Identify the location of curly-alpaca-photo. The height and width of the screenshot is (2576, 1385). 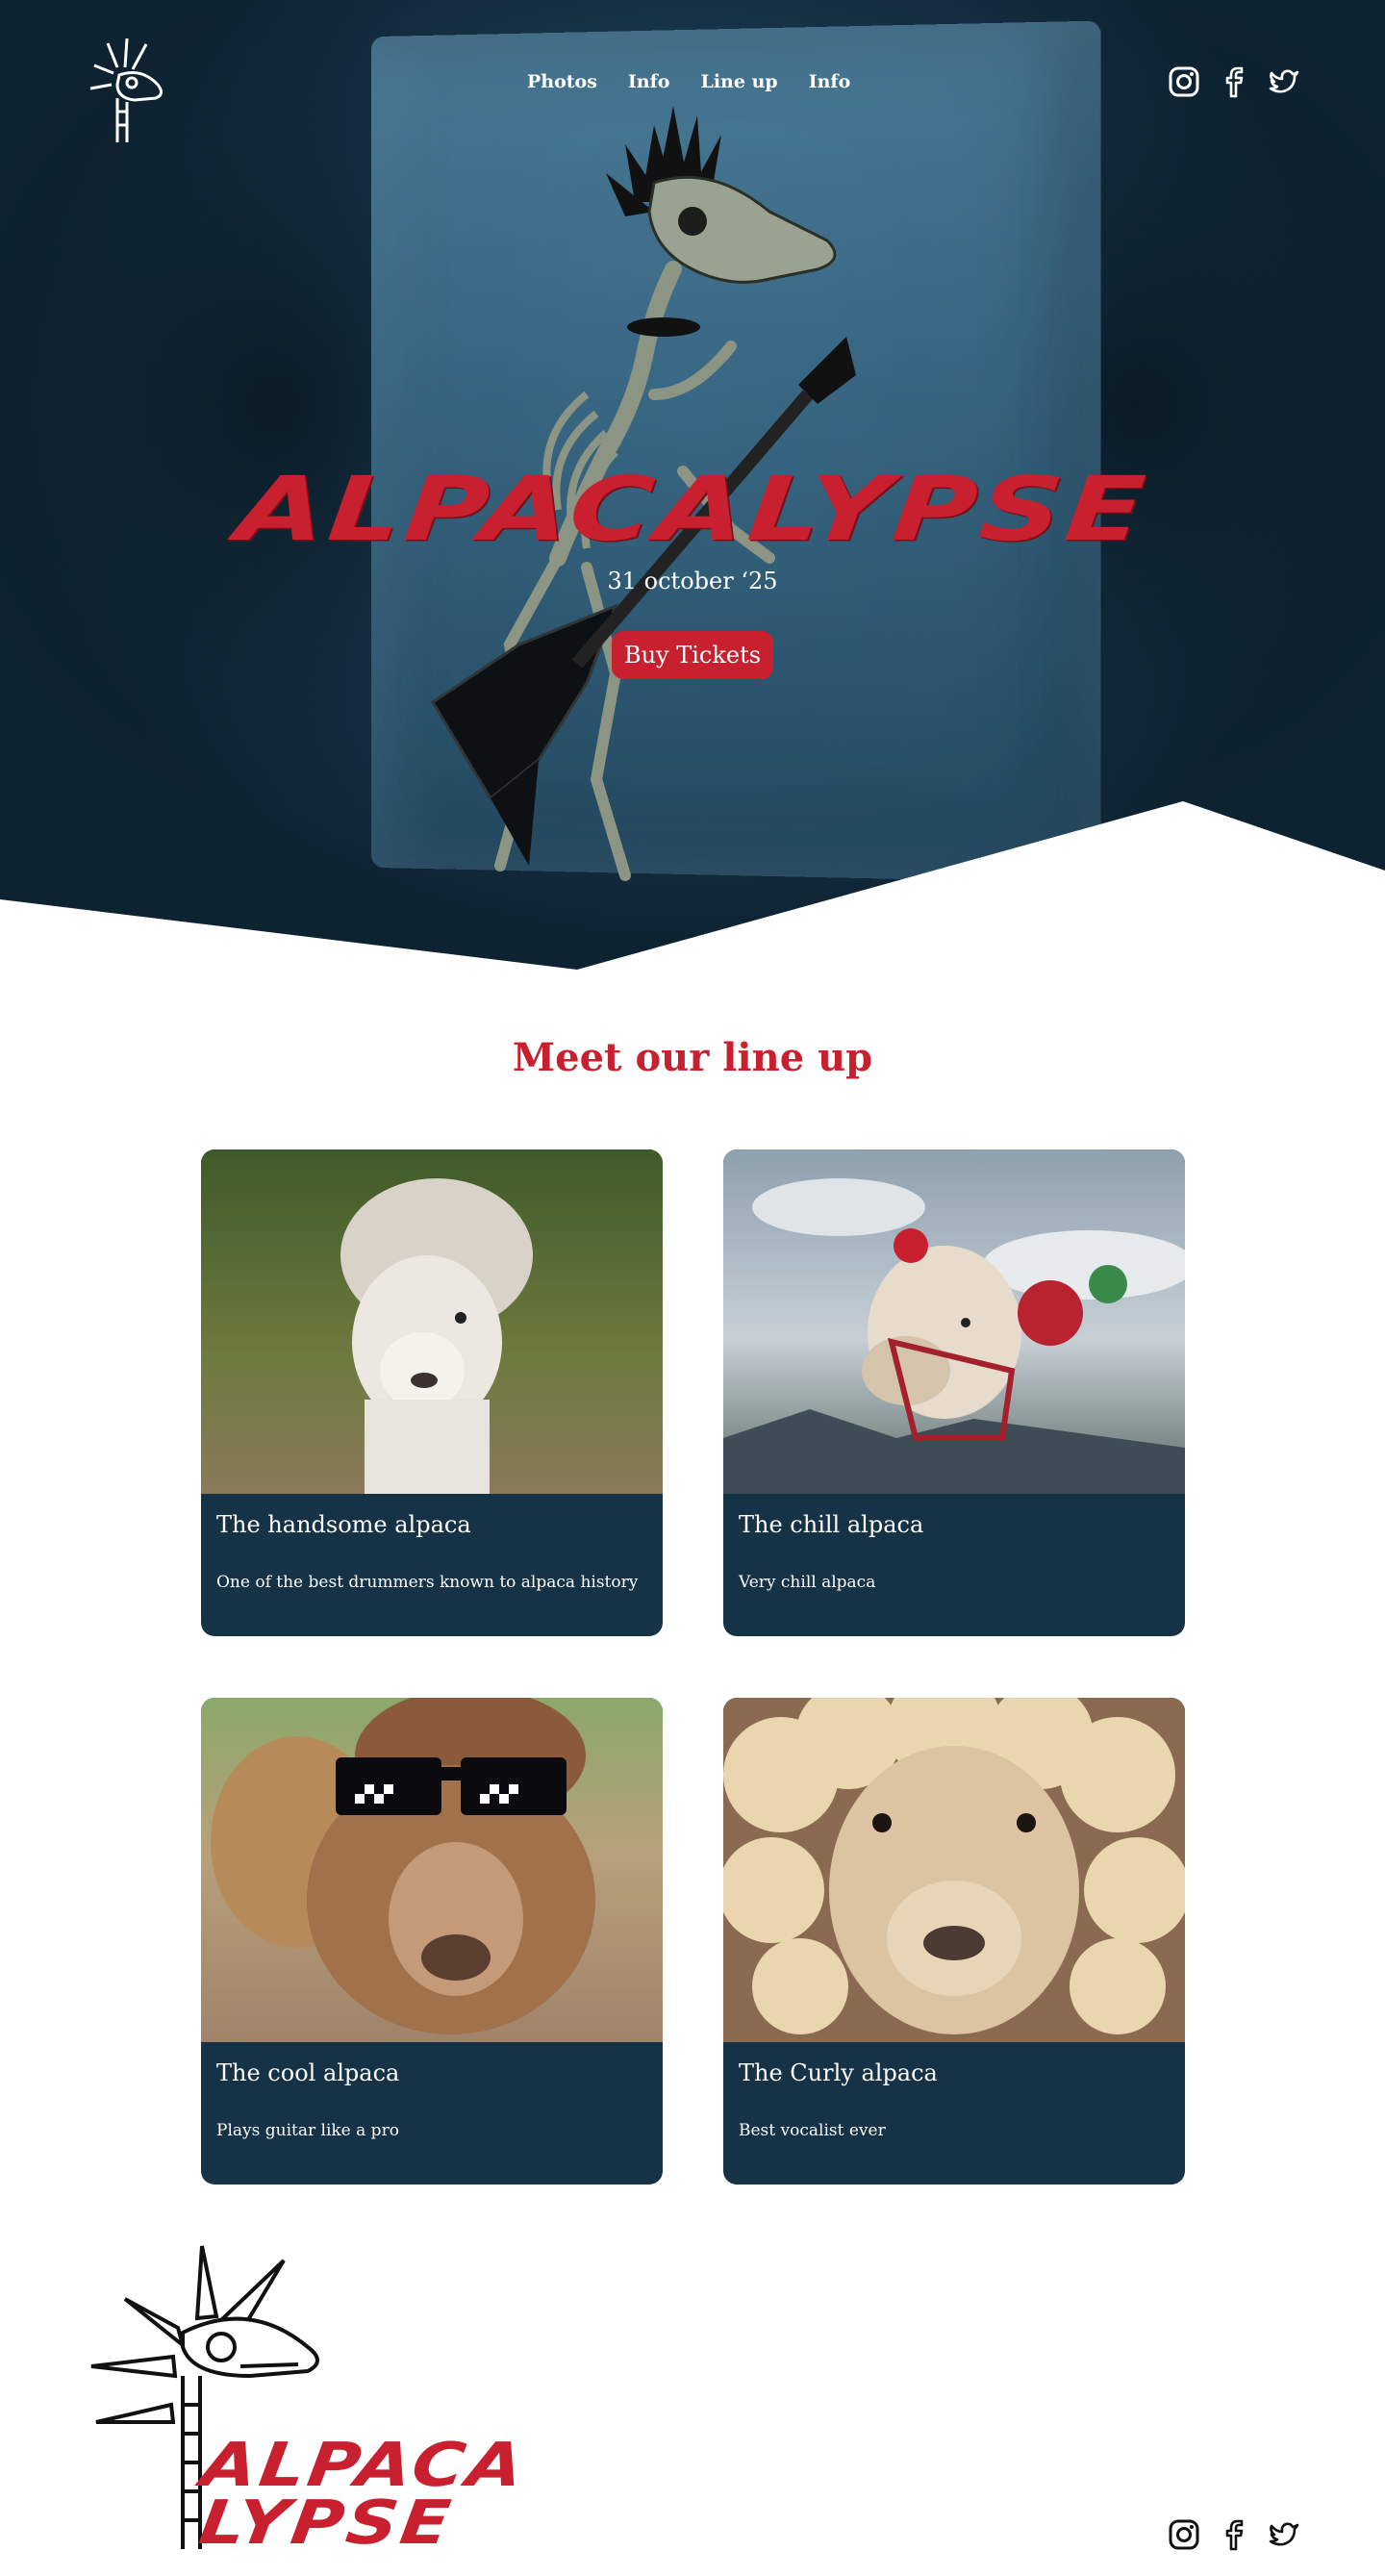
(954, 1870).